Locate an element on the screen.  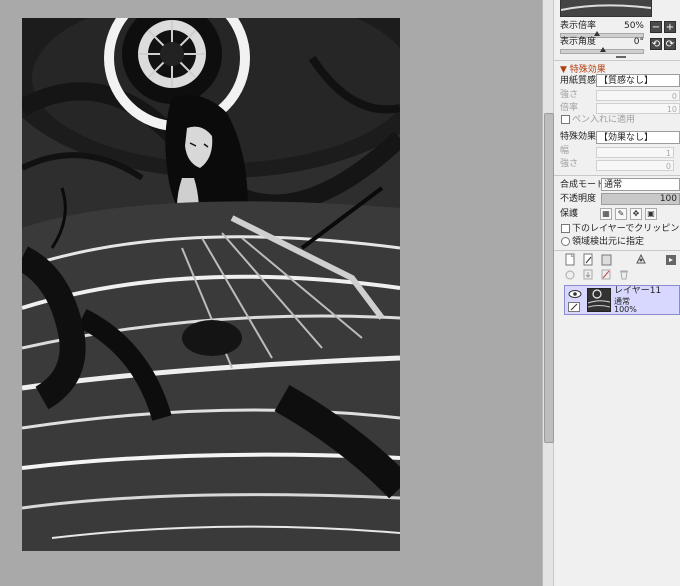
apply-to-pen-checkbox is located at coordinates (565, 119).